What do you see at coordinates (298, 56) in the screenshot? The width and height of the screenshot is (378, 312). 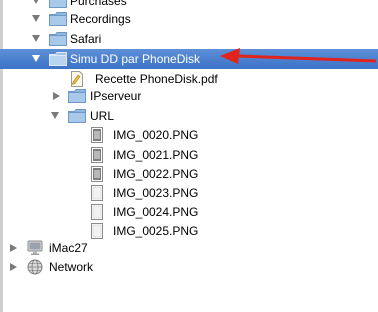 I see `annotation-arrow` at bounding box center [298, 56].